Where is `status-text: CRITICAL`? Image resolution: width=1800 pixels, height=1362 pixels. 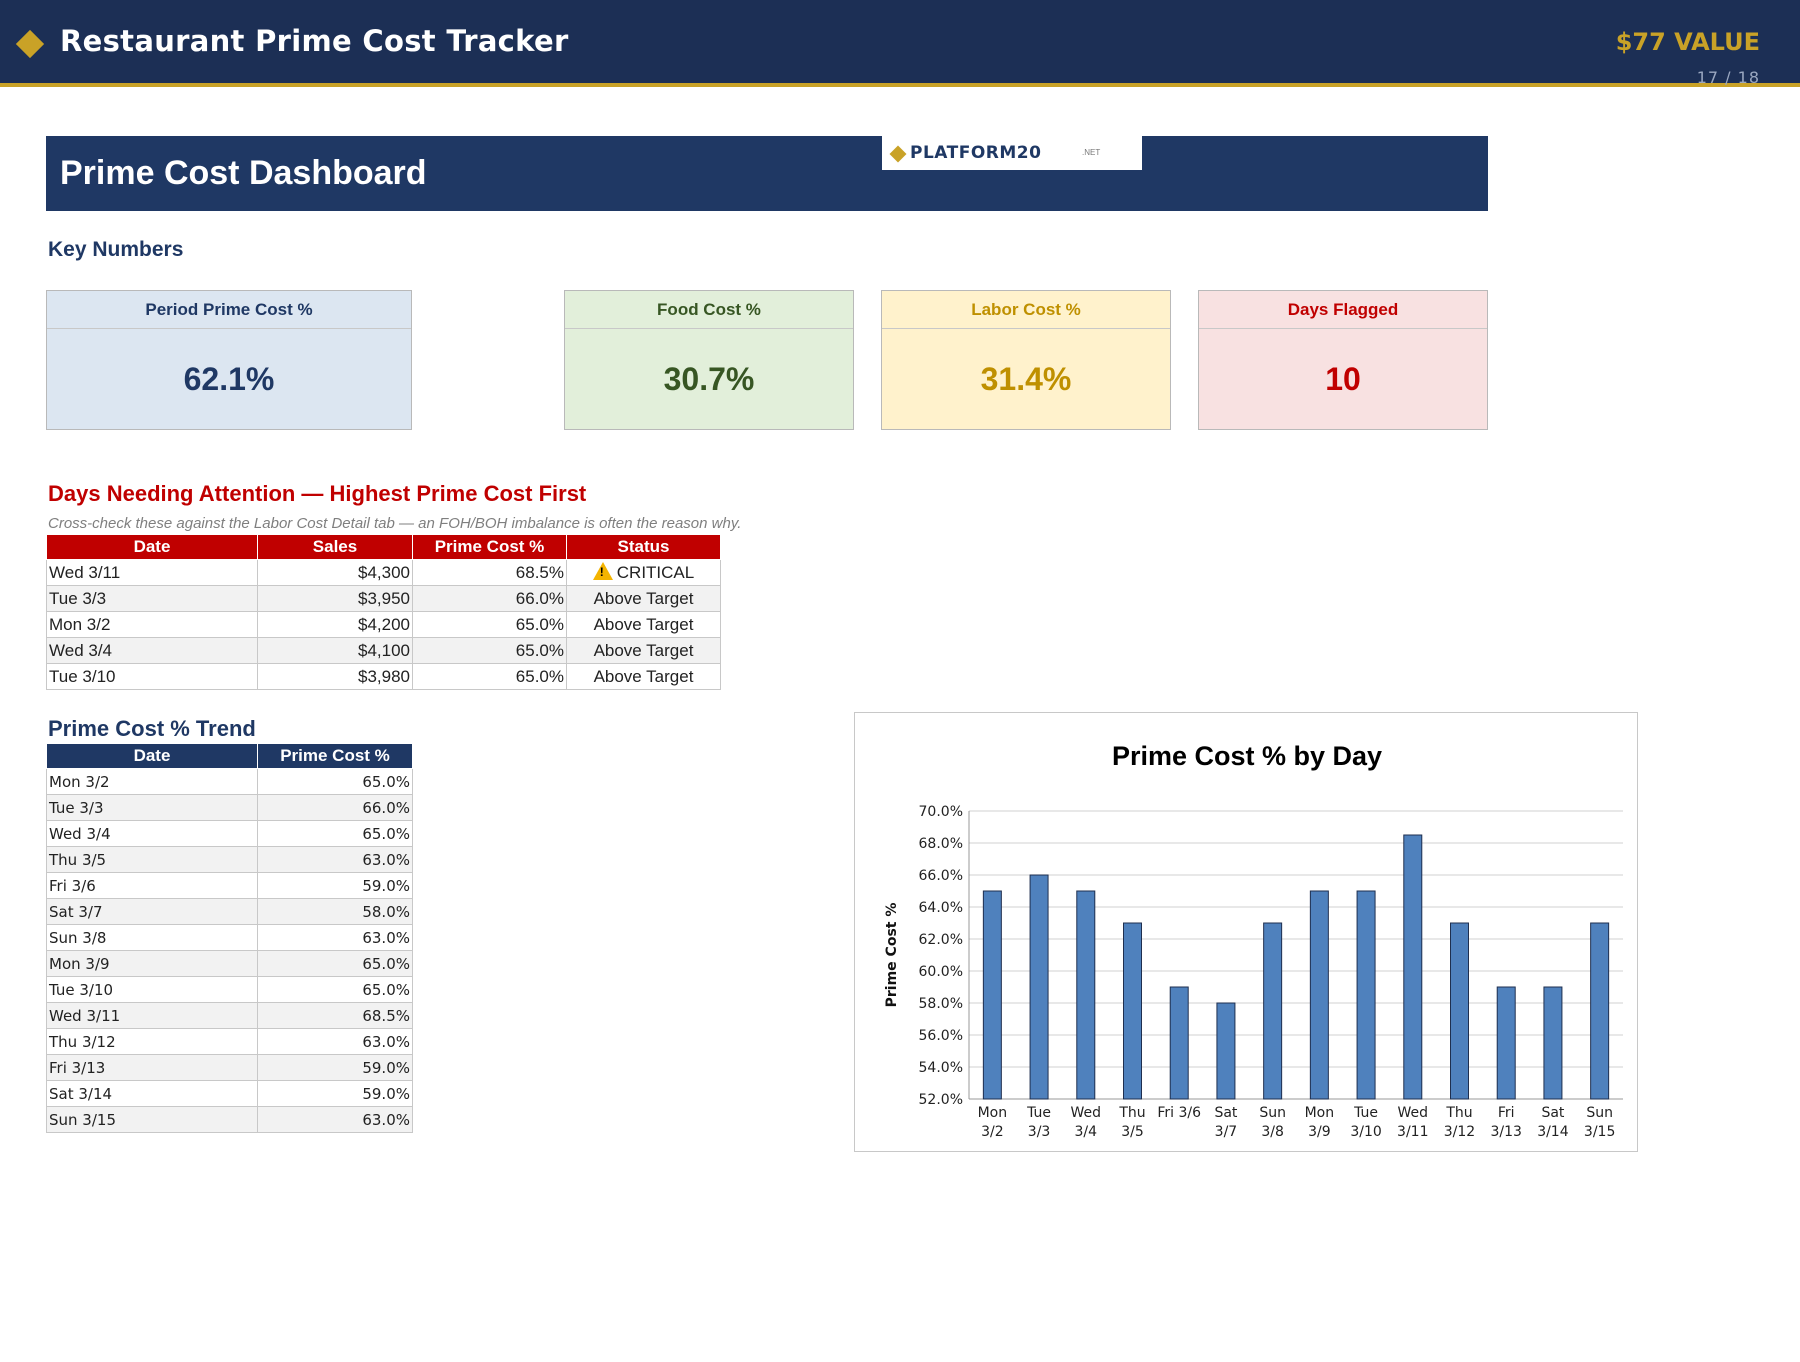 status-text: CRITICAL is located at coordinates (655, 572).